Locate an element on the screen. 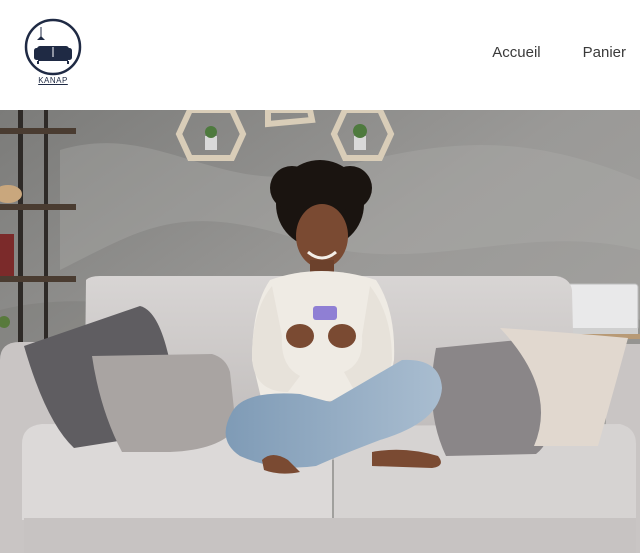 This screenshot has height=553, width=640. nav-link-panier: Panier is located at coordinates (604, 52).